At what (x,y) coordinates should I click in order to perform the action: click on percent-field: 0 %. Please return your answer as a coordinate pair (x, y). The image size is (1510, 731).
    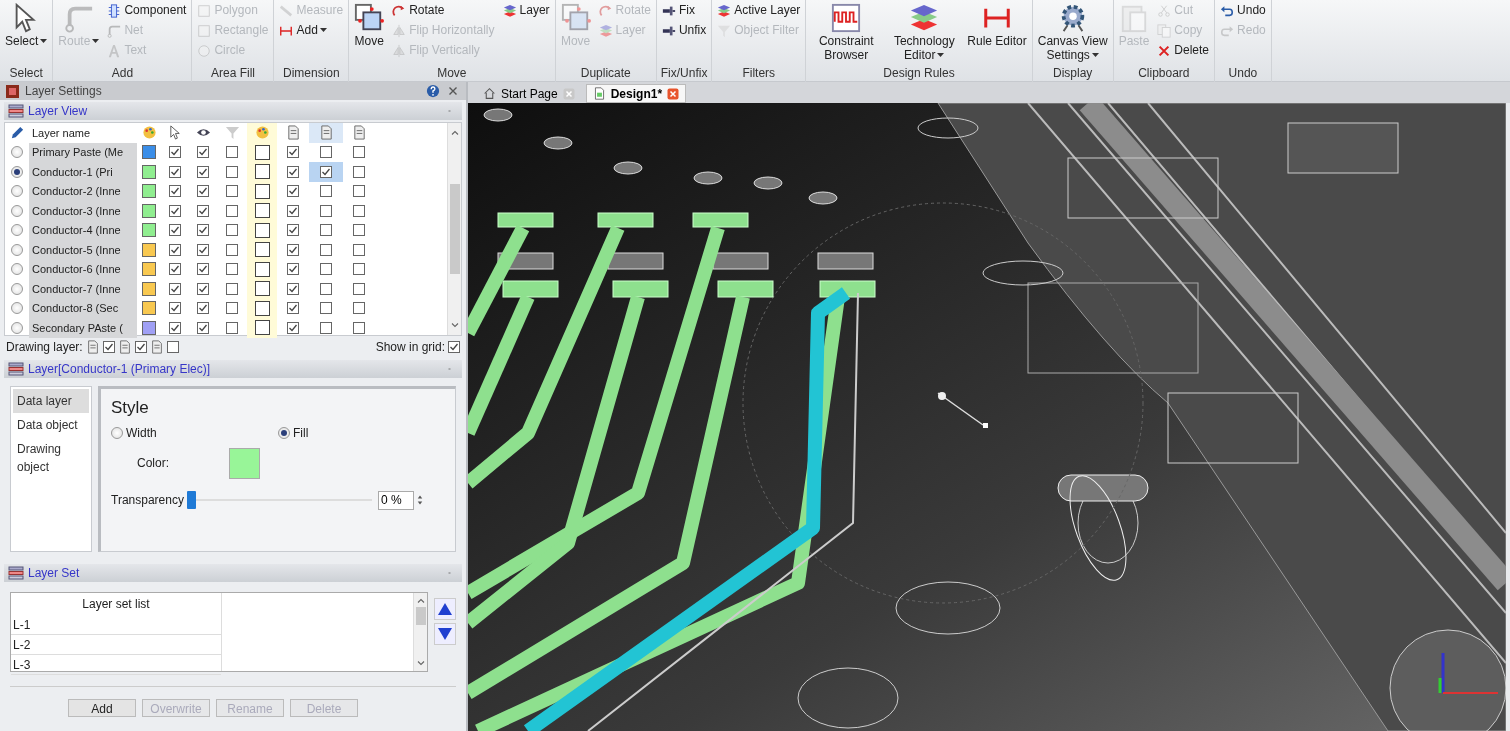
    Looking at the image, I should click on (395, 500).